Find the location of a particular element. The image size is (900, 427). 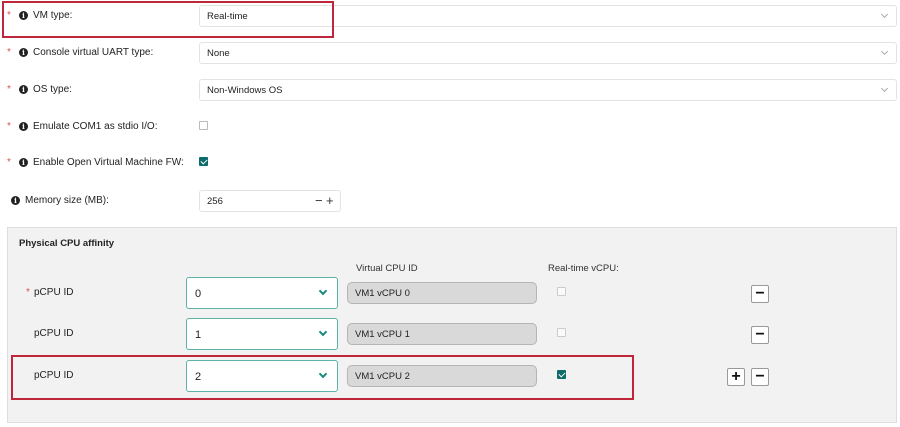

vcpu-column-header: Virtual CPU ID is located at coordinates (387, 268).